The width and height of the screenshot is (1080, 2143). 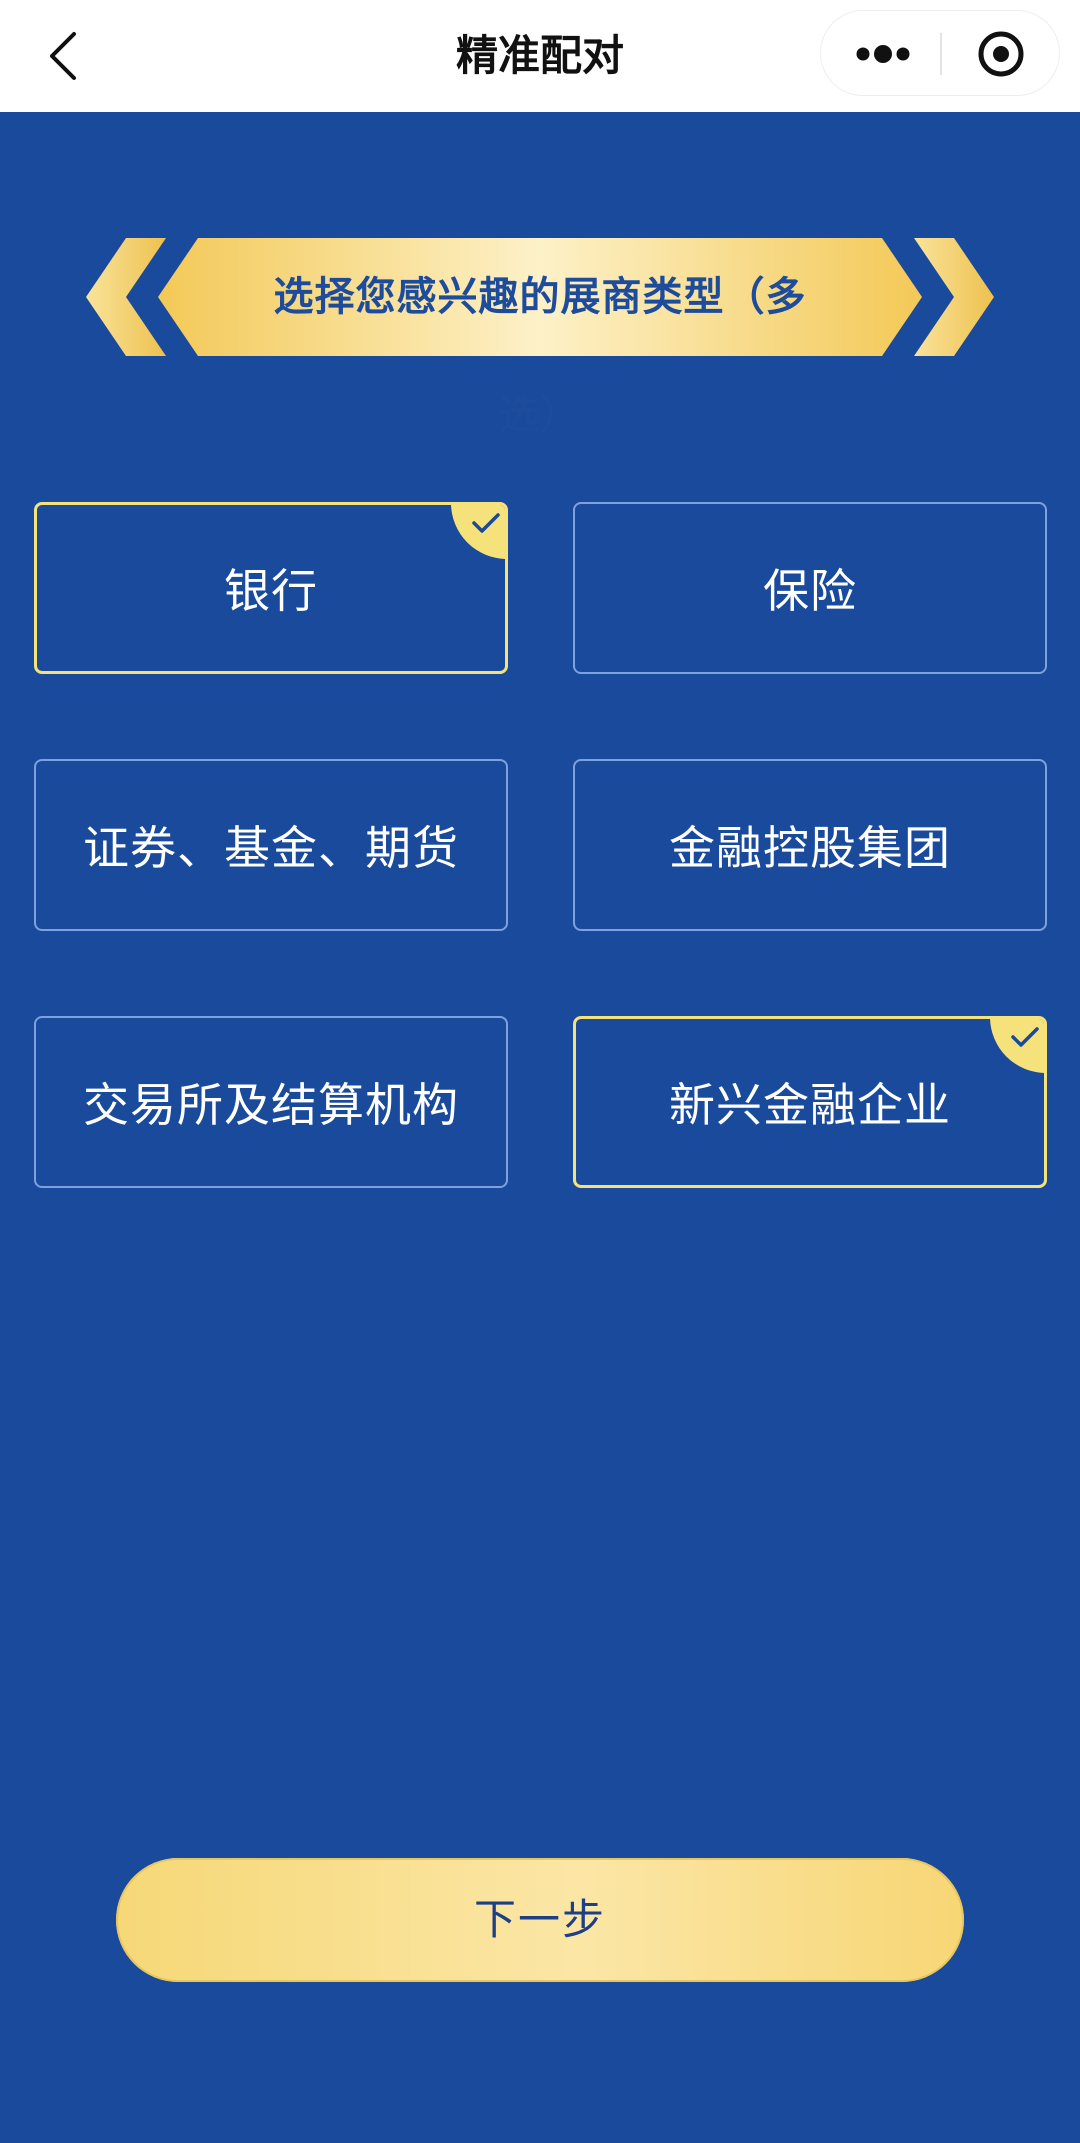 What do you see at coordinates (271, 848) in the screenshot?
I see `option-label: 证券、基金、期货` at bounding box center [271, 848].